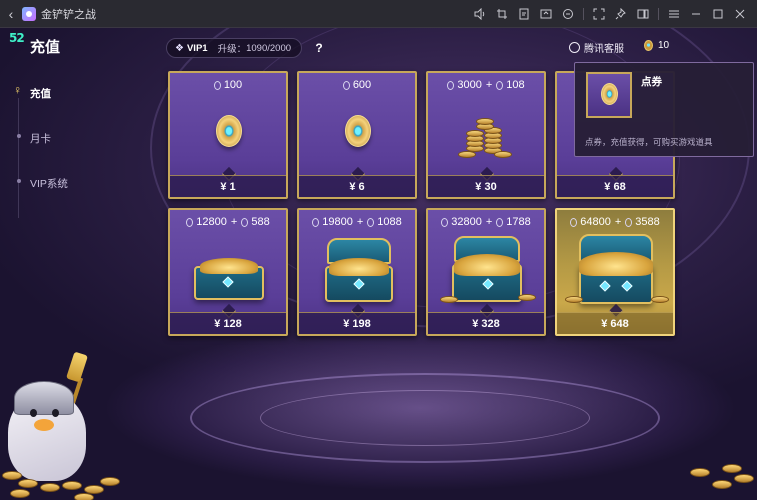 This screenshot has height=500, width=757. Describe the element at coordinates (378, 14) in the screenshot. I see `window-titlebar: ‹ 金铲铲之战` at that location.